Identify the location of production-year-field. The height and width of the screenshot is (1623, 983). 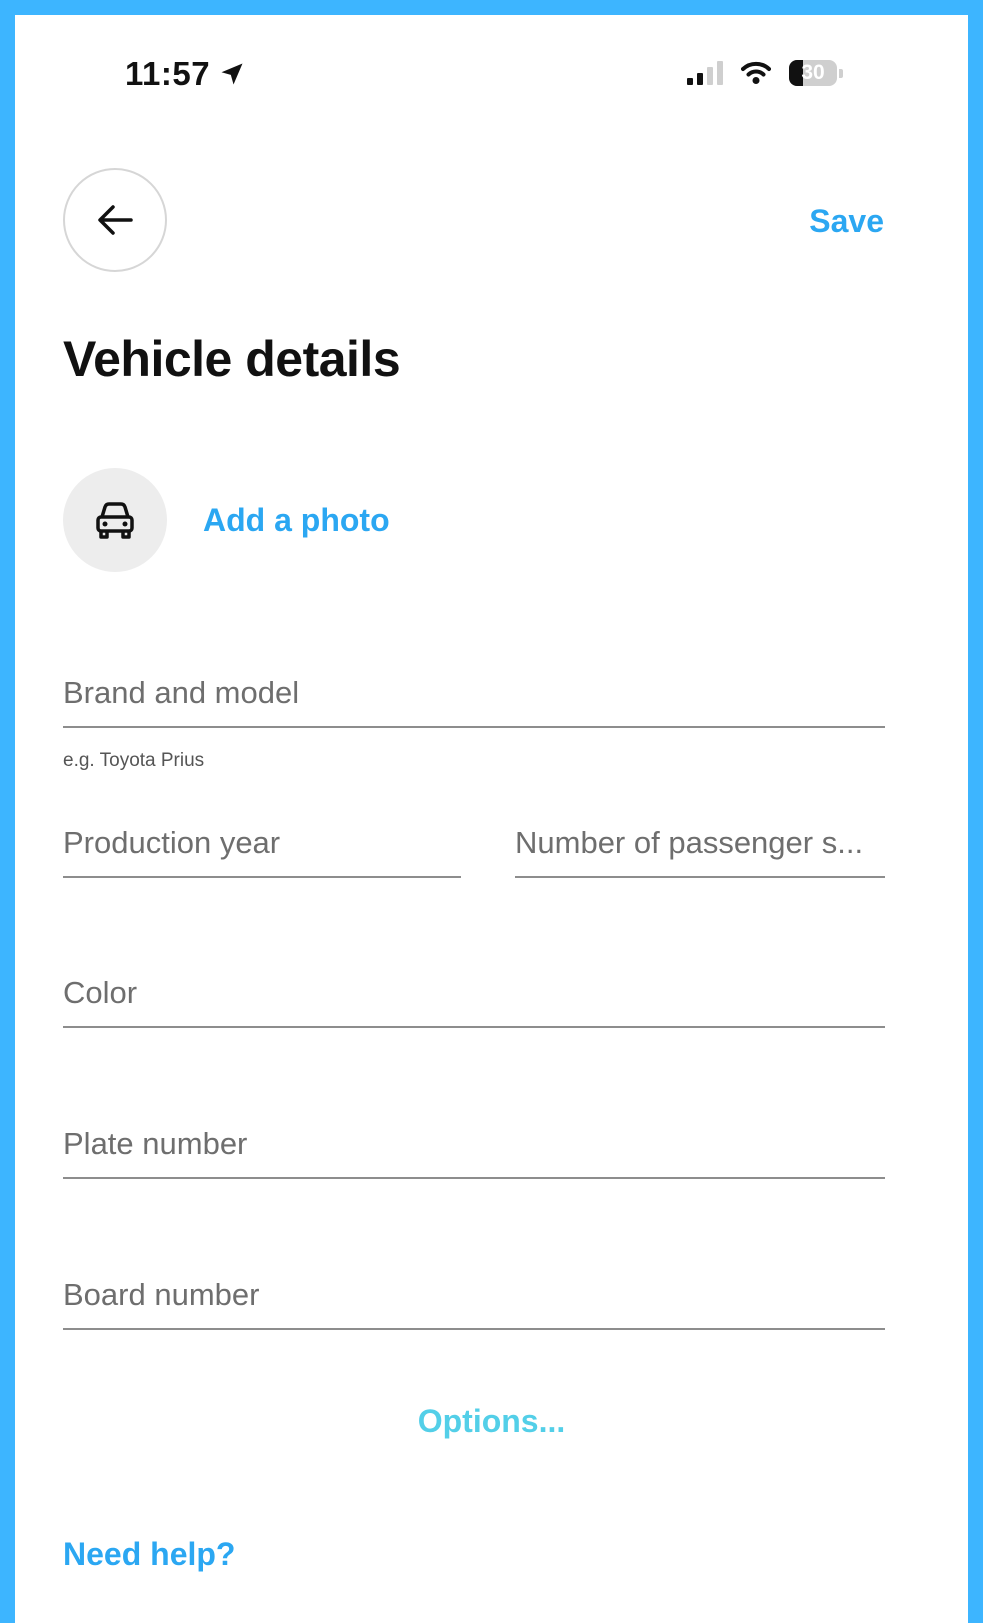
(262, 844).